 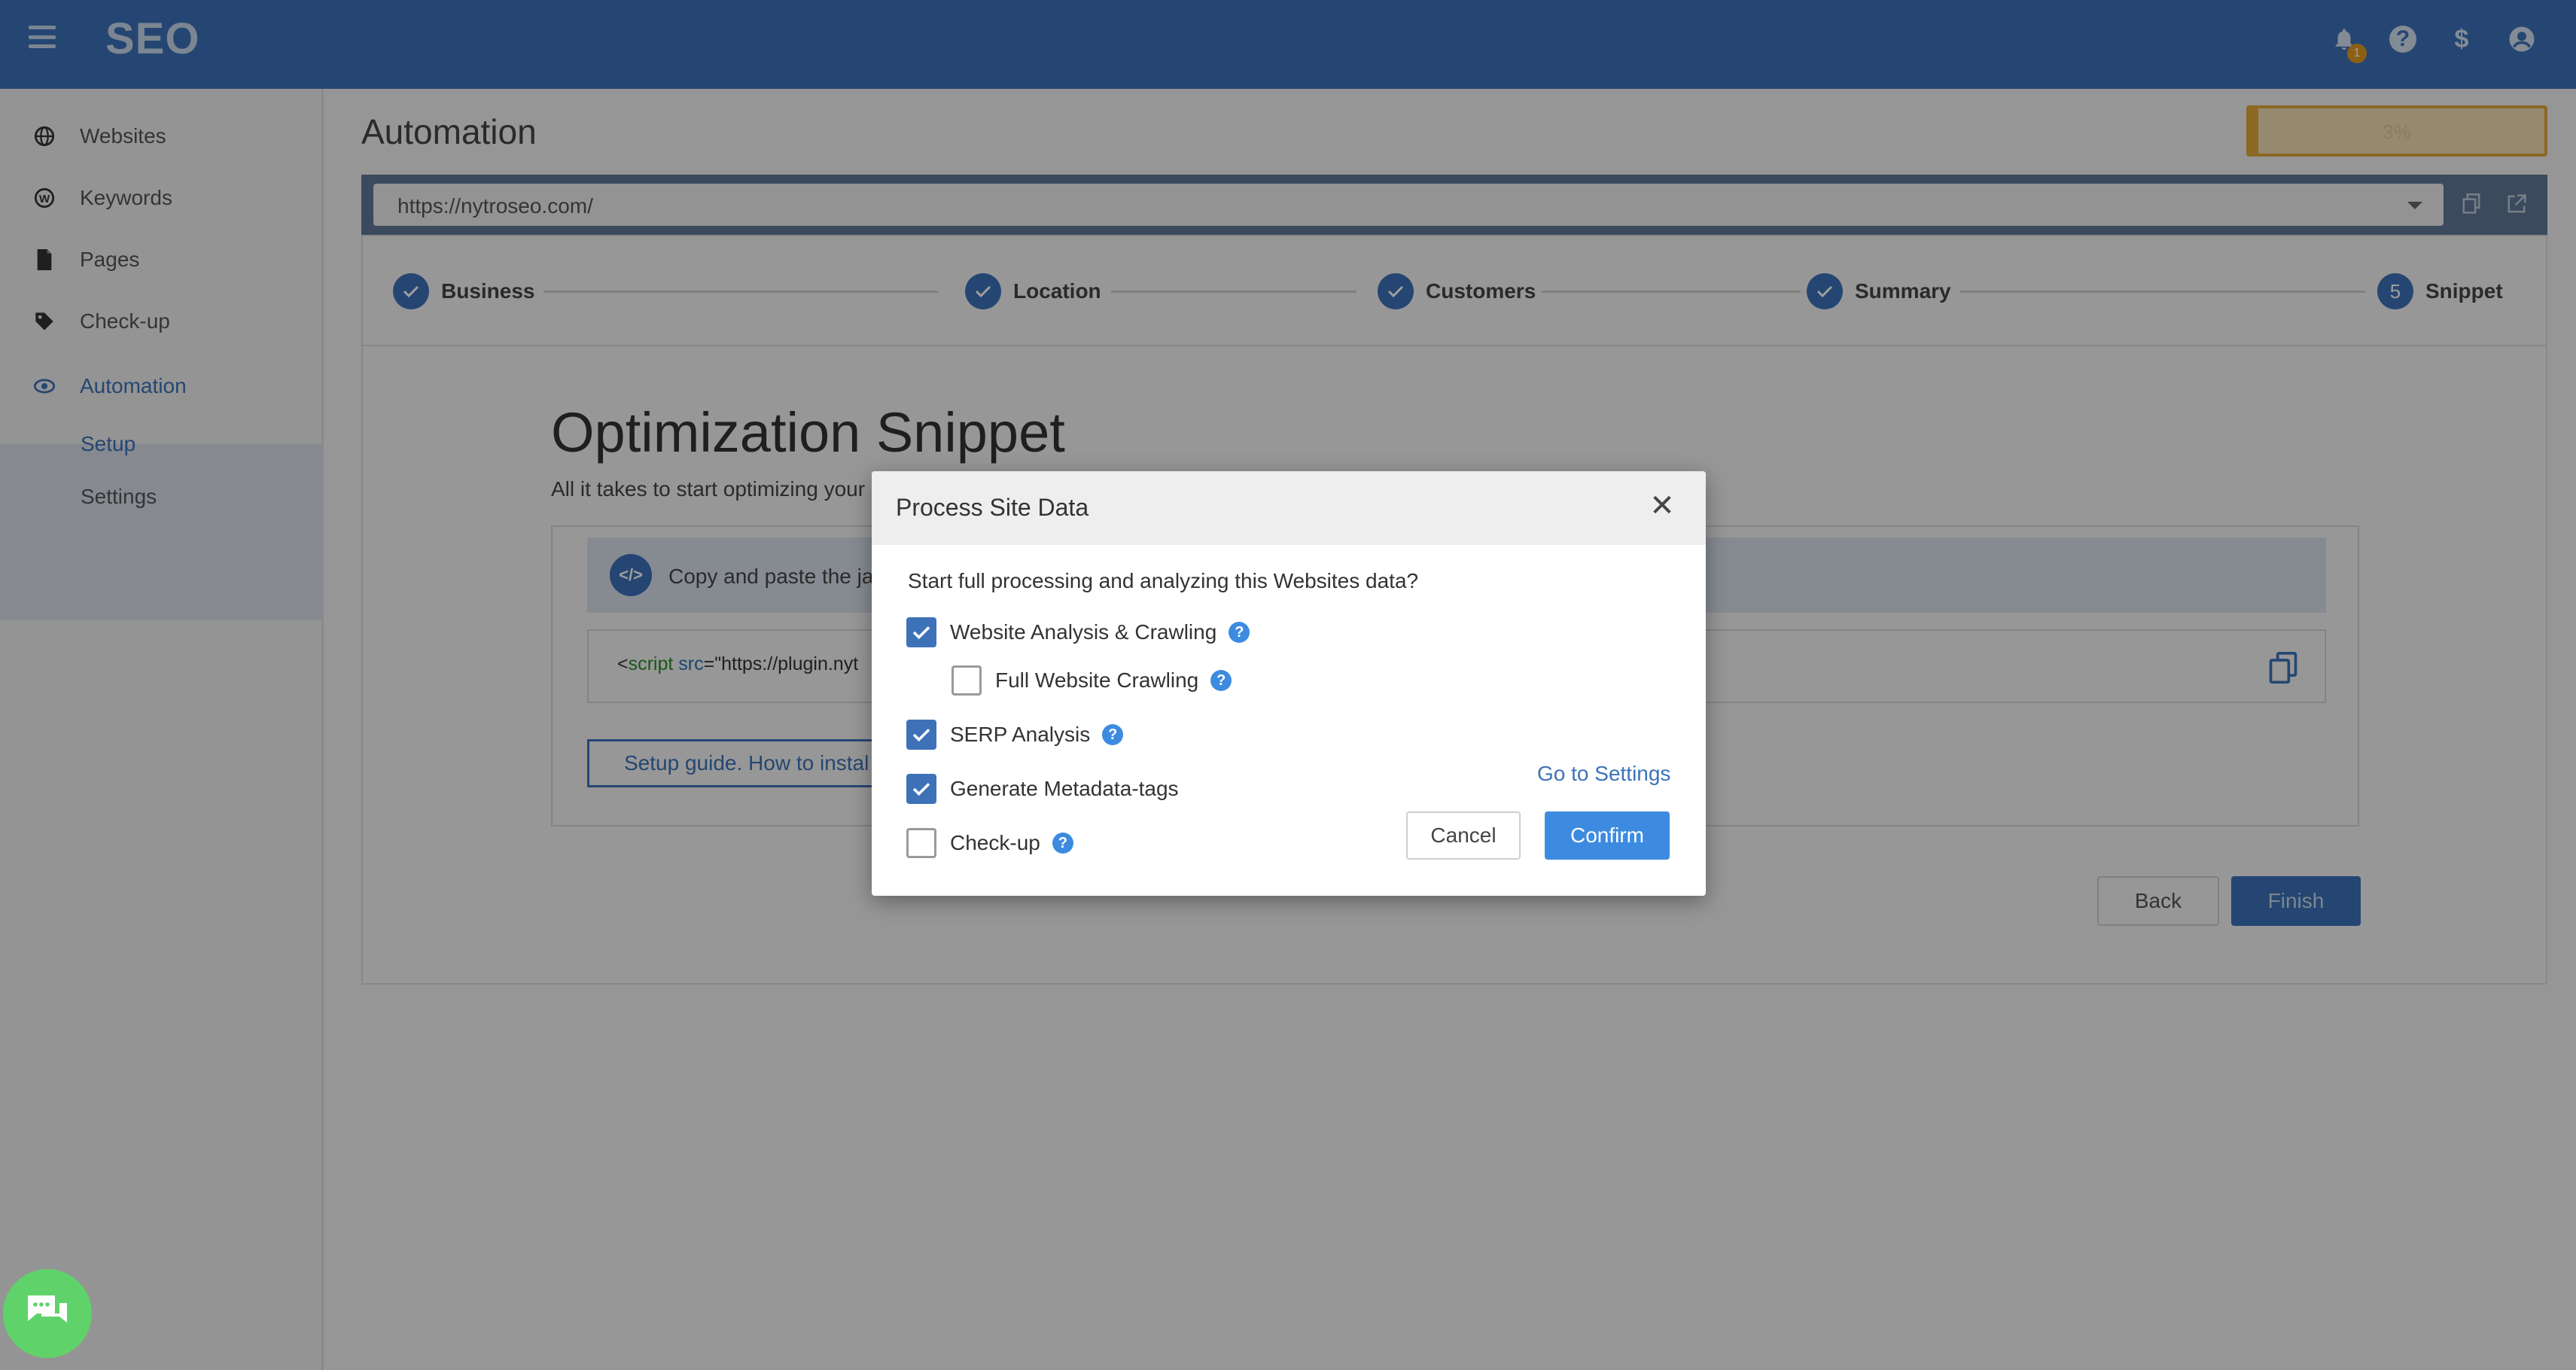 What do you see at coordinates (921, 632) in the screenshot?
I see `checkbox-website-analysis` at bounding box center [921, 632].